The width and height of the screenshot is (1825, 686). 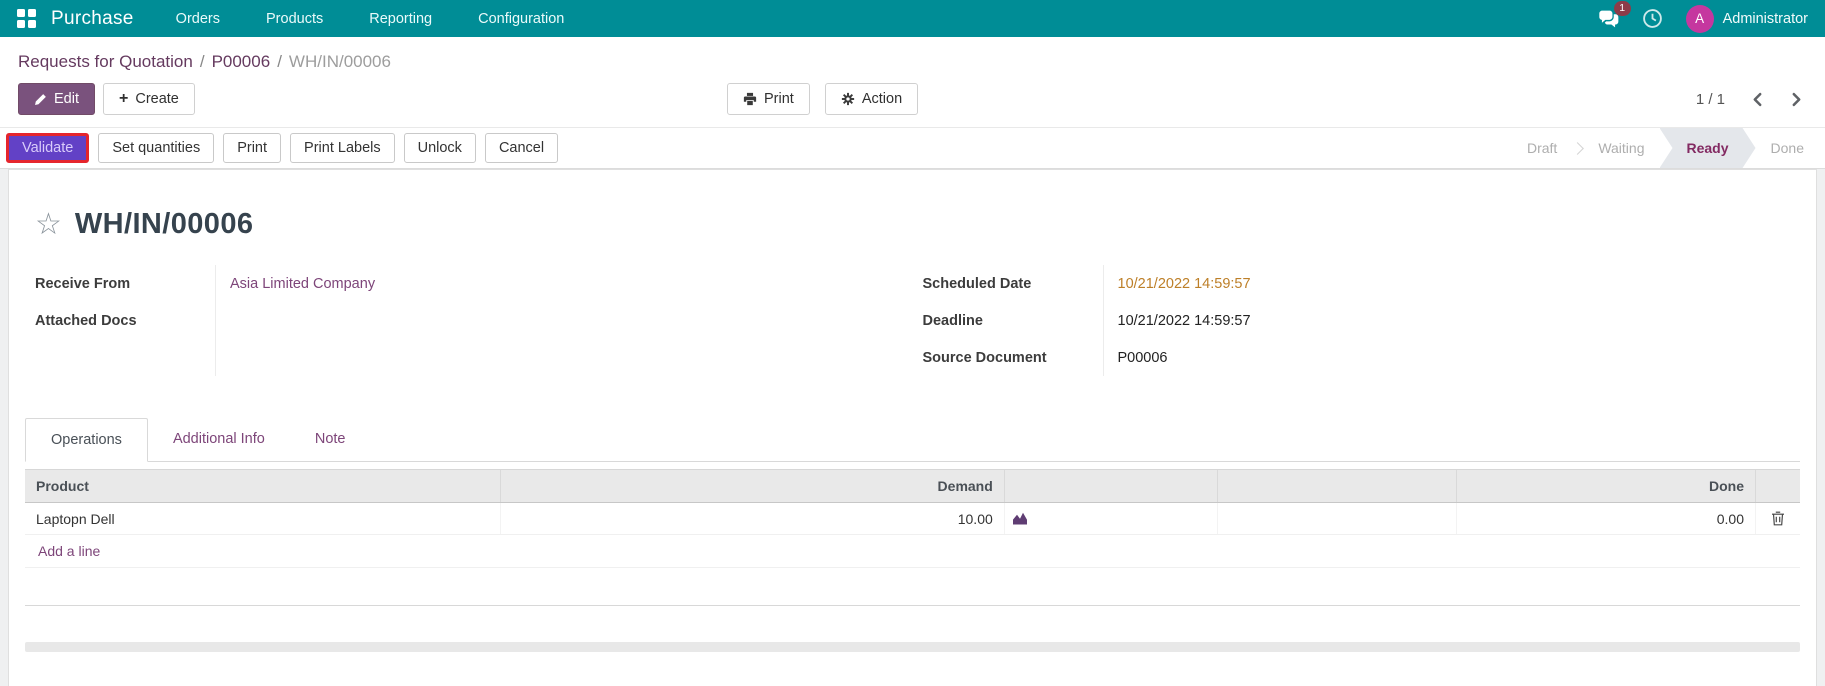 What do you see at coordinates (1710, 99) in the screenshot?
I see `pager-counter: 1 / 1` at bounding box center [1710, 99].